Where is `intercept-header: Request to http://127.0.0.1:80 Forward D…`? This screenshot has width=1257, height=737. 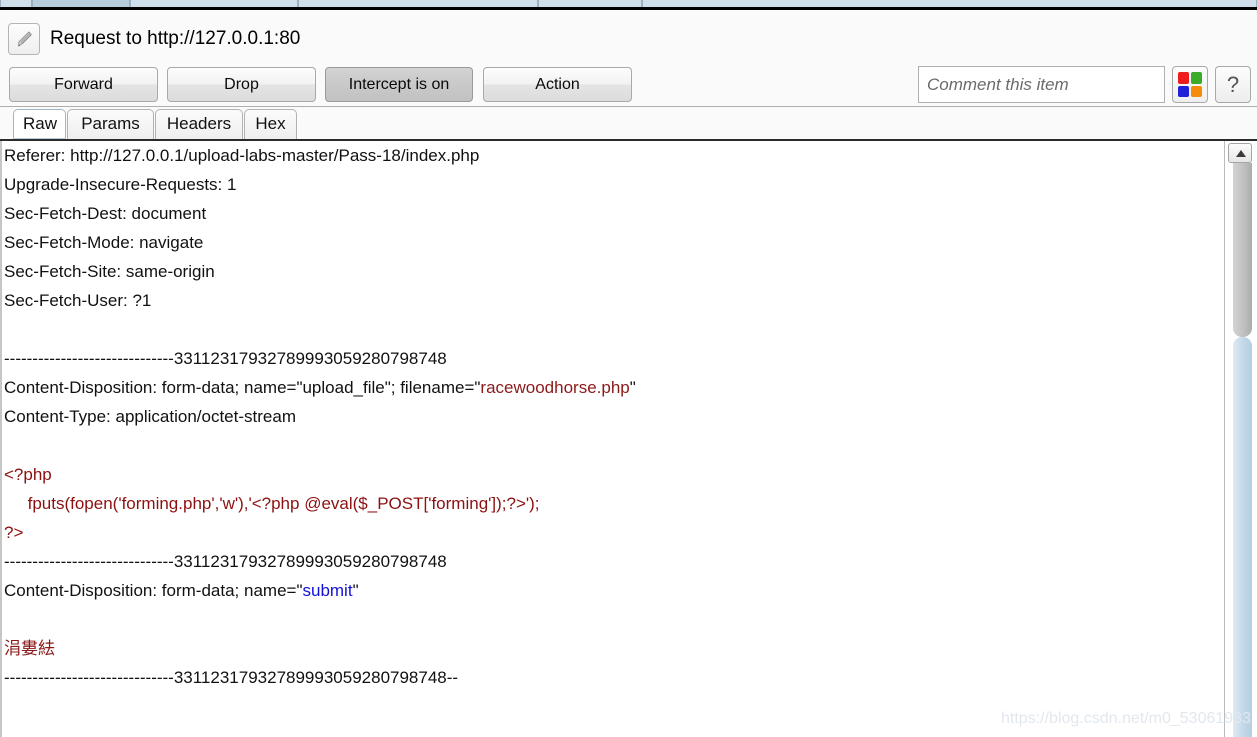
intercept-header: Request to http://127.0.0.1:80 Forward D… is located at coordinates (628, 58).